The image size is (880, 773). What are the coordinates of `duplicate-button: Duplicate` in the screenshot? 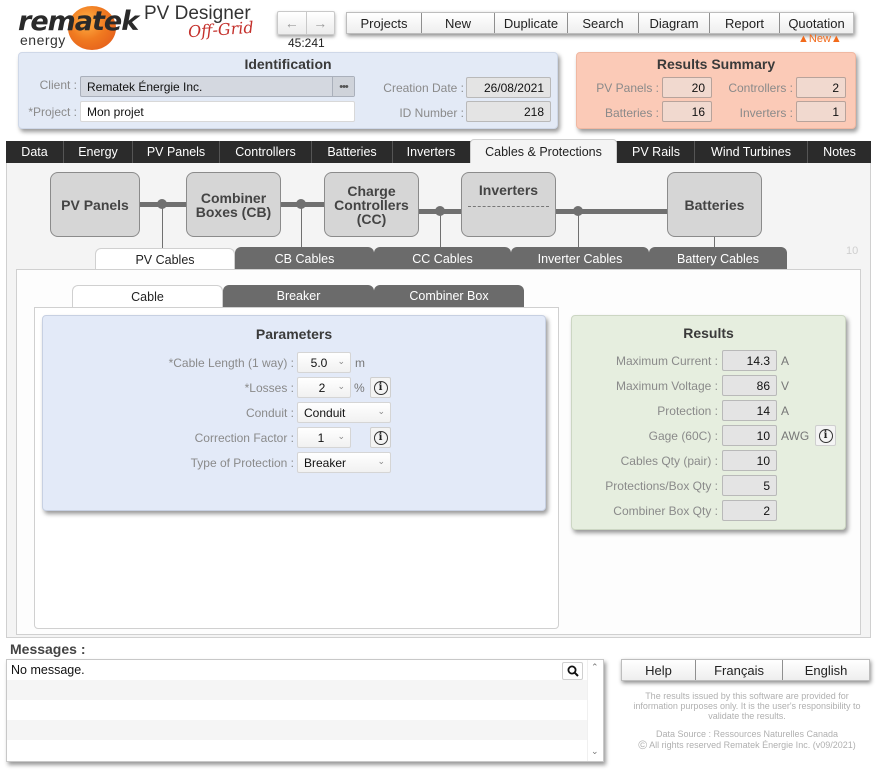 It's located at (530, 23).